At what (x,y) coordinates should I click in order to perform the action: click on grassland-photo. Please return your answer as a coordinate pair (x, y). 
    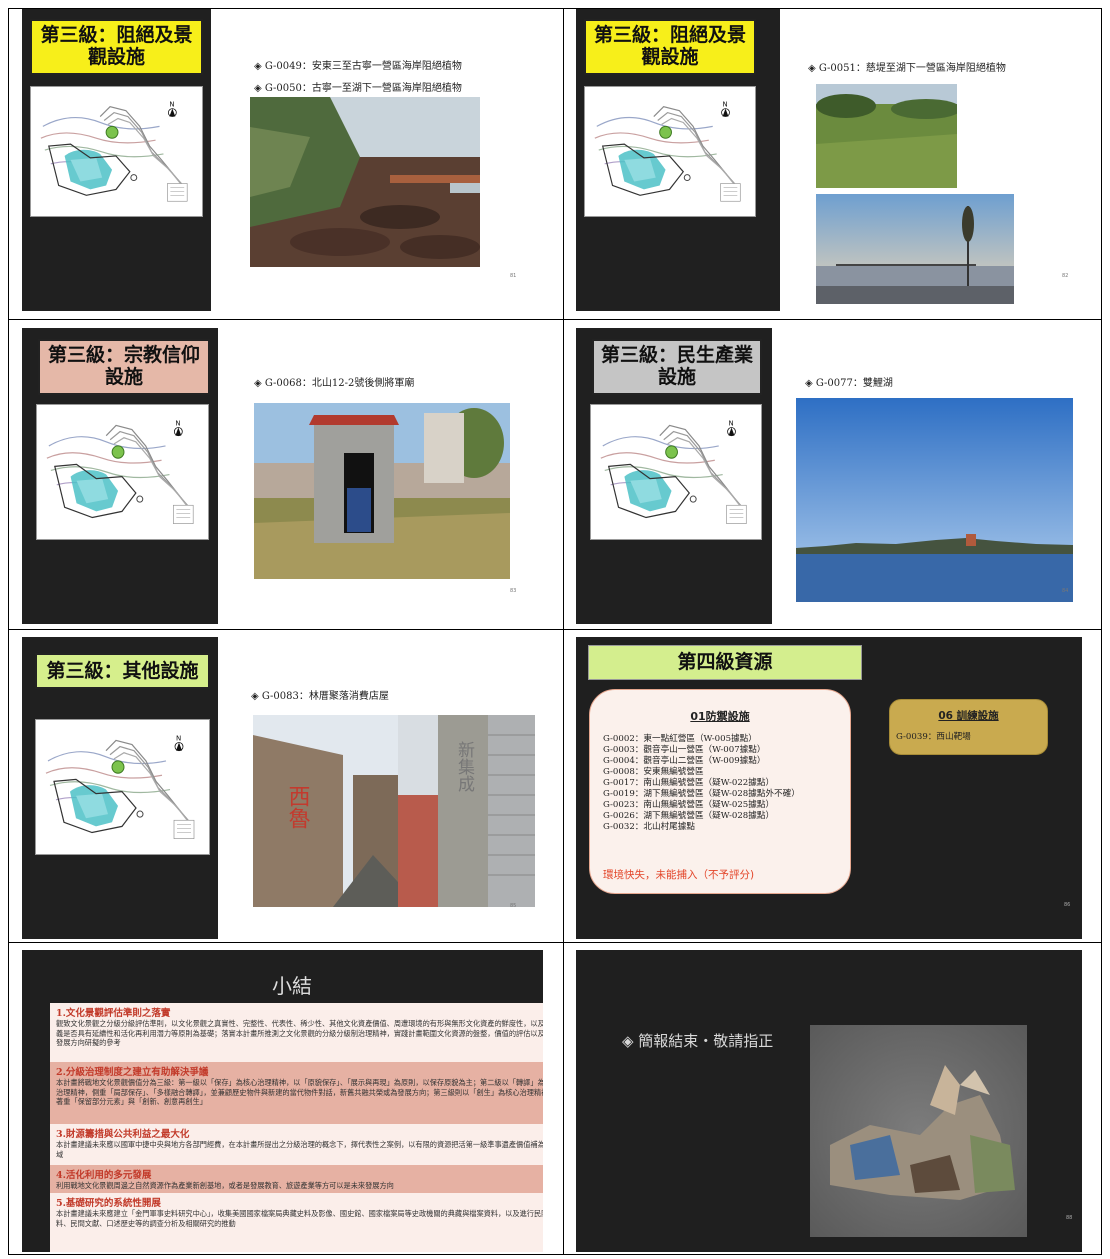
    Looking at the image, I should click on (886, 136).